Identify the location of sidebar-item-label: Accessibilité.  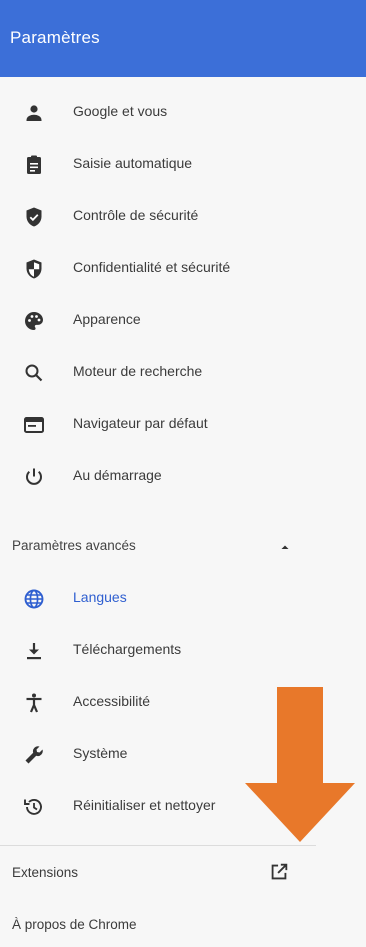
(112, 701).